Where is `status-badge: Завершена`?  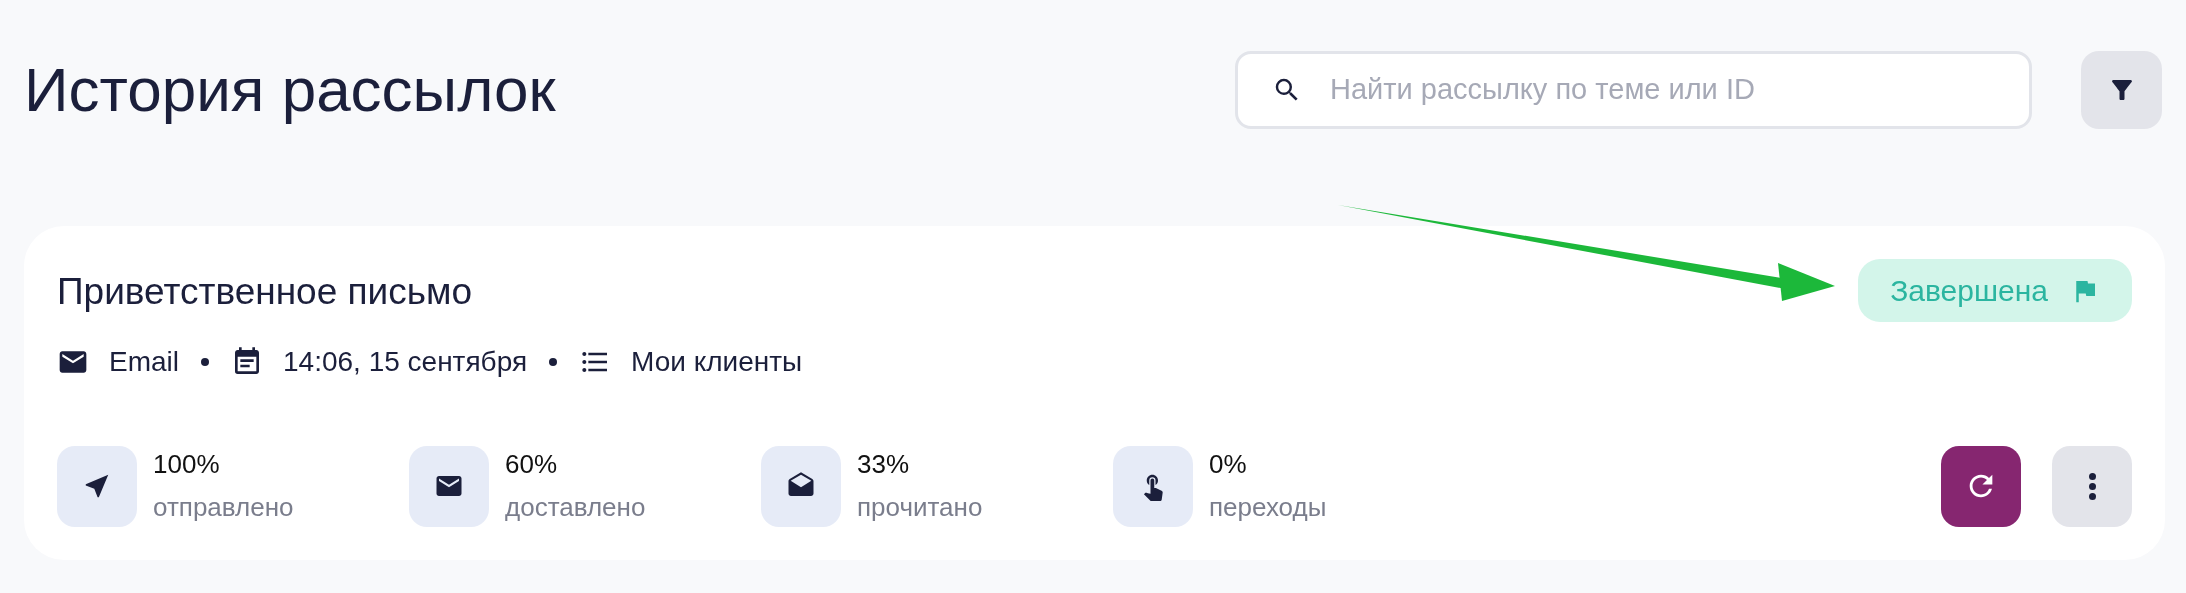 status-badge: Завершена is located at coordinates (1995, 290).